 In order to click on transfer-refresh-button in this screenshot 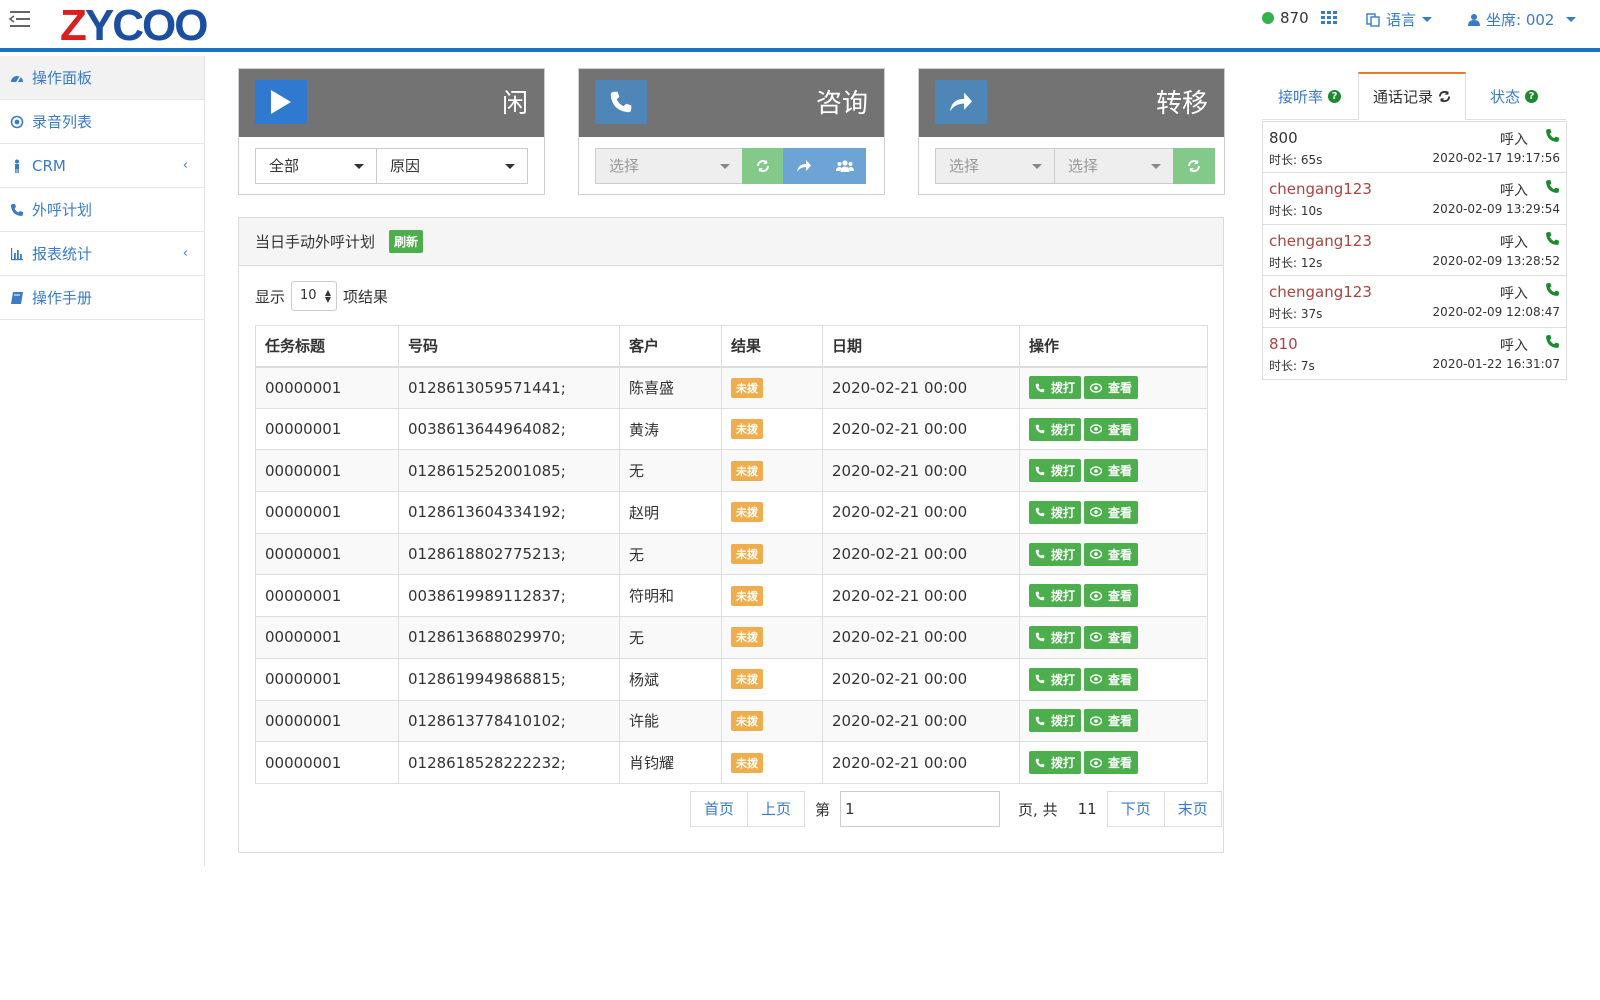, I will do `click(1194, 166)`.